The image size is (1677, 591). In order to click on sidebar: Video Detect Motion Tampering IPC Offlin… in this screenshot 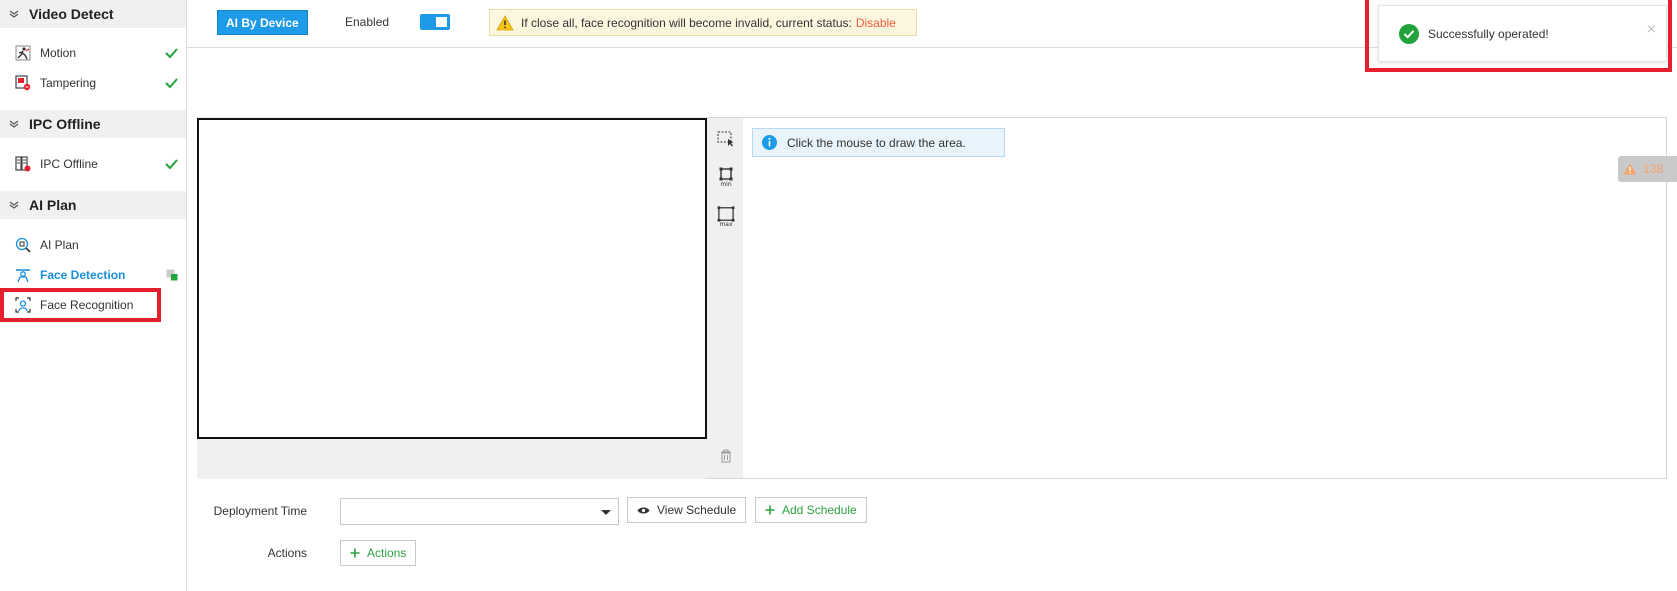, I will do `click(93, 295)`.